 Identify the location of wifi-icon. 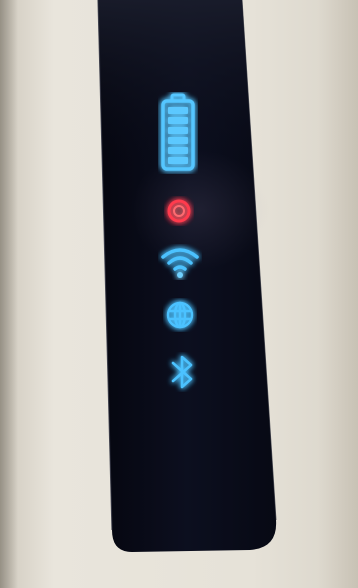
(180, 263).